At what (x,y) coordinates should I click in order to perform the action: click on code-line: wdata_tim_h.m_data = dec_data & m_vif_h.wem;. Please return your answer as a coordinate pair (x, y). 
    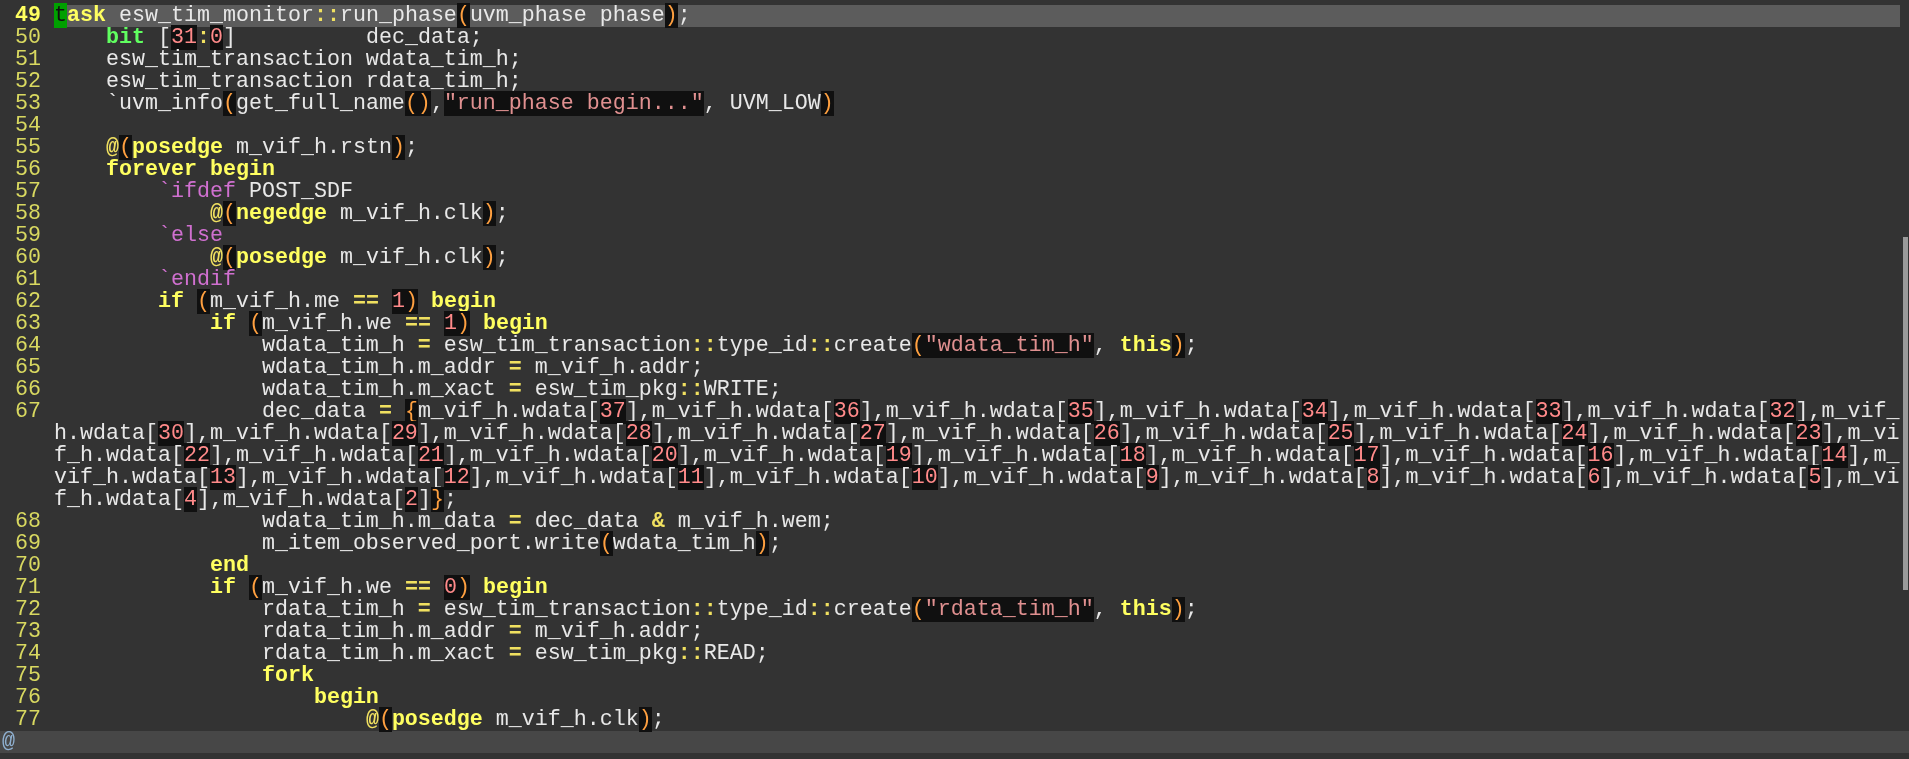
    Looking at the image, I should click on (548, 522).